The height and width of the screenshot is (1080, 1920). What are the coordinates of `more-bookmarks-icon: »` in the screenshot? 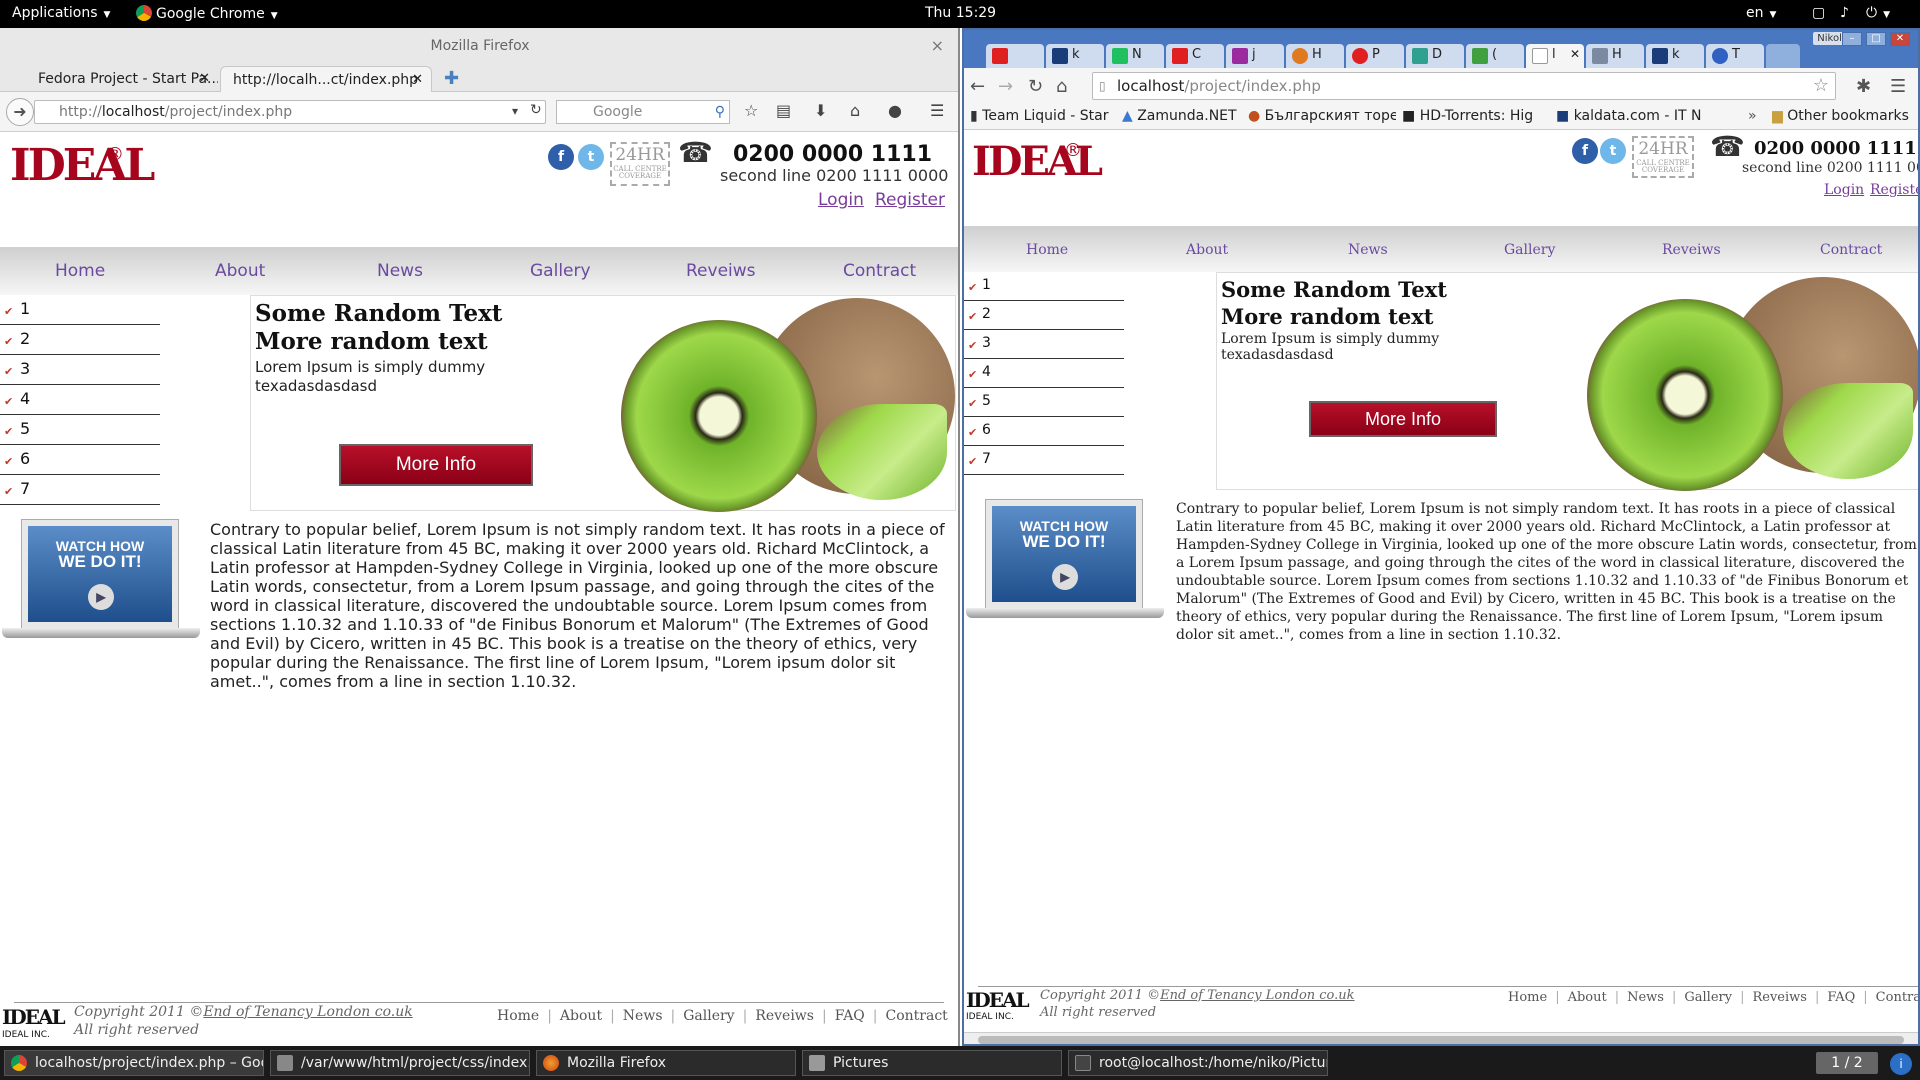 It's located at (1752, 116).